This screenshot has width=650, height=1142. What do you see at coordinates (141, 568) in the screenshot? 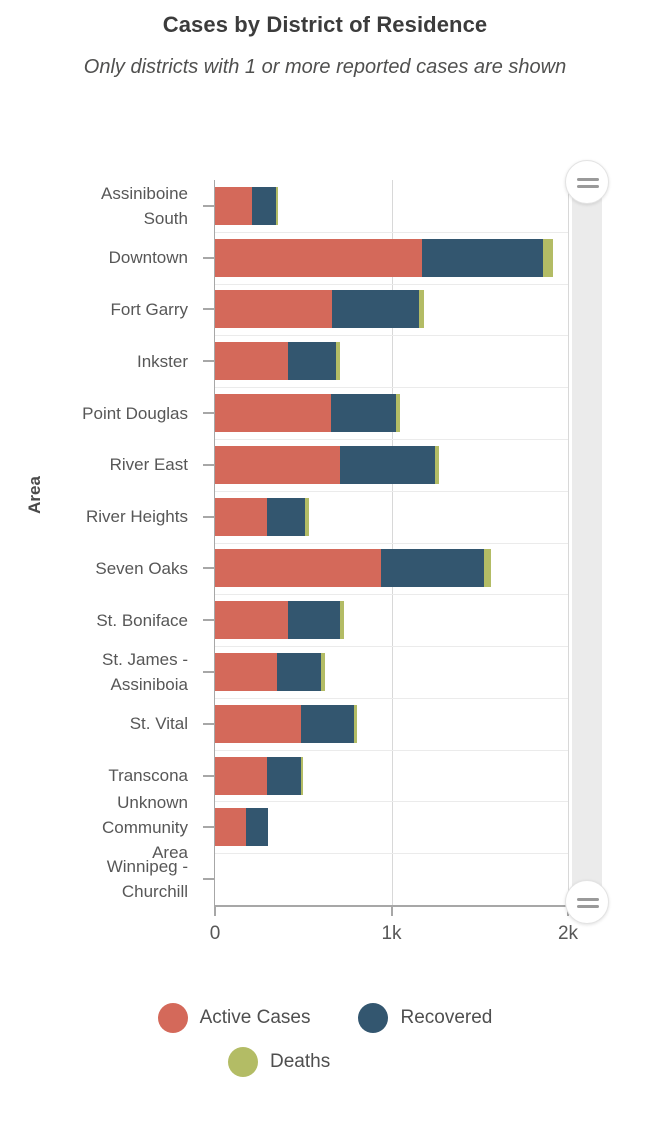
I see `y-axis-label: Seven Oaks` at bounding box center [141, 568].